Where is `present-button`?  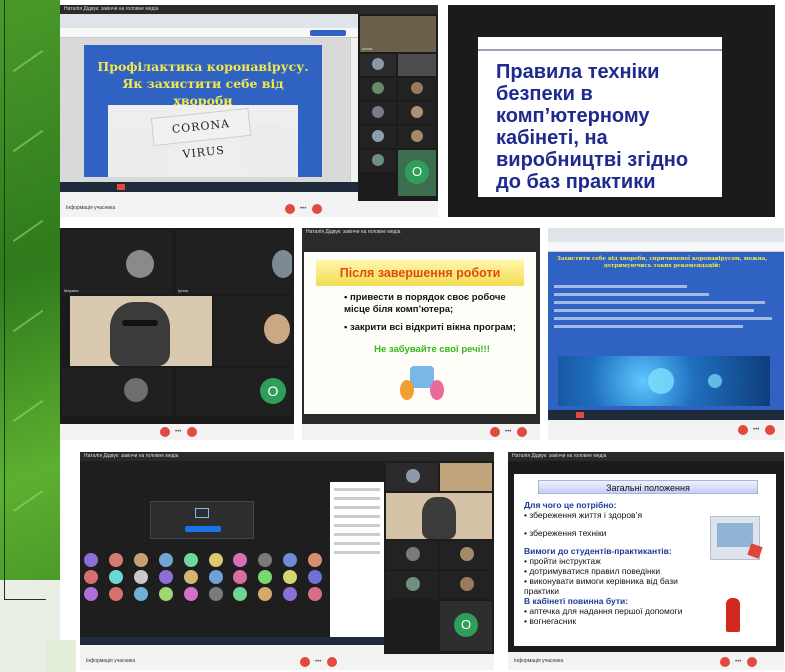 present-button is located at coordinates (203, 529).